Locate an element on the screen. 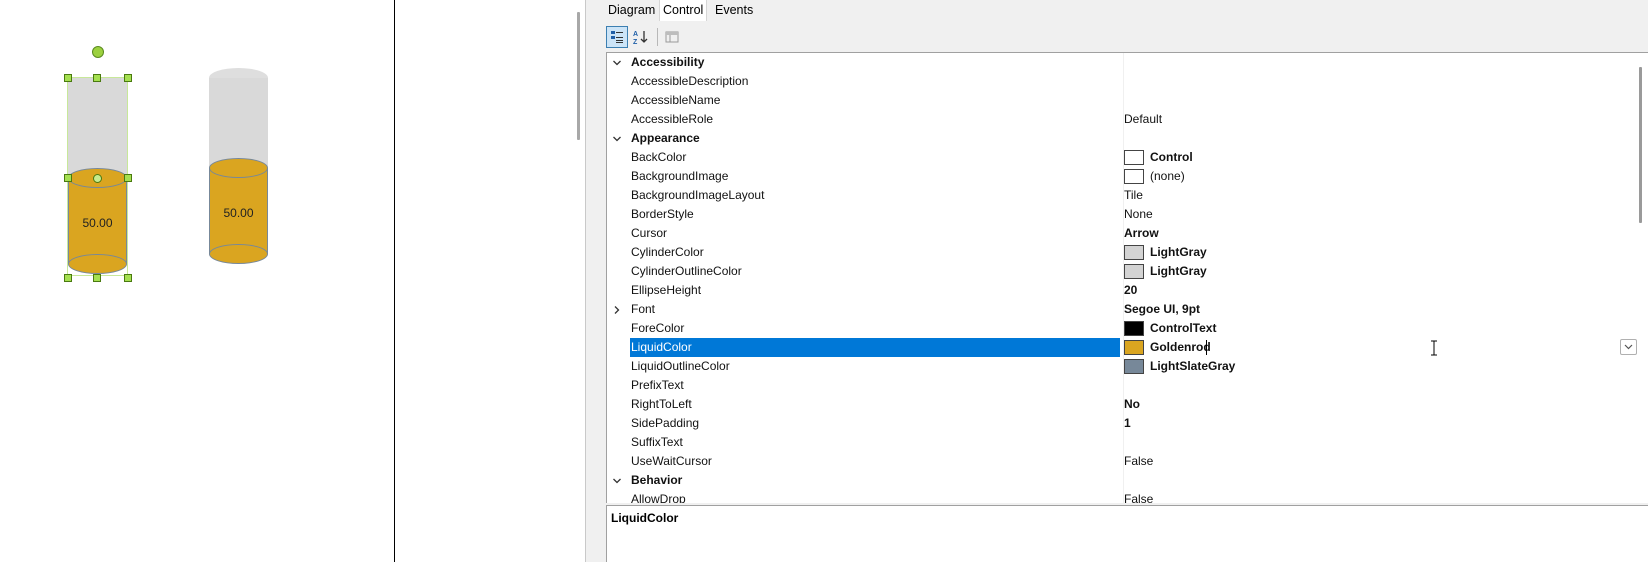 Image resolution: width=1648 pixels, height=562 pixels. property-name: BackgroundImageLayout is located at coordinates (698, 195).